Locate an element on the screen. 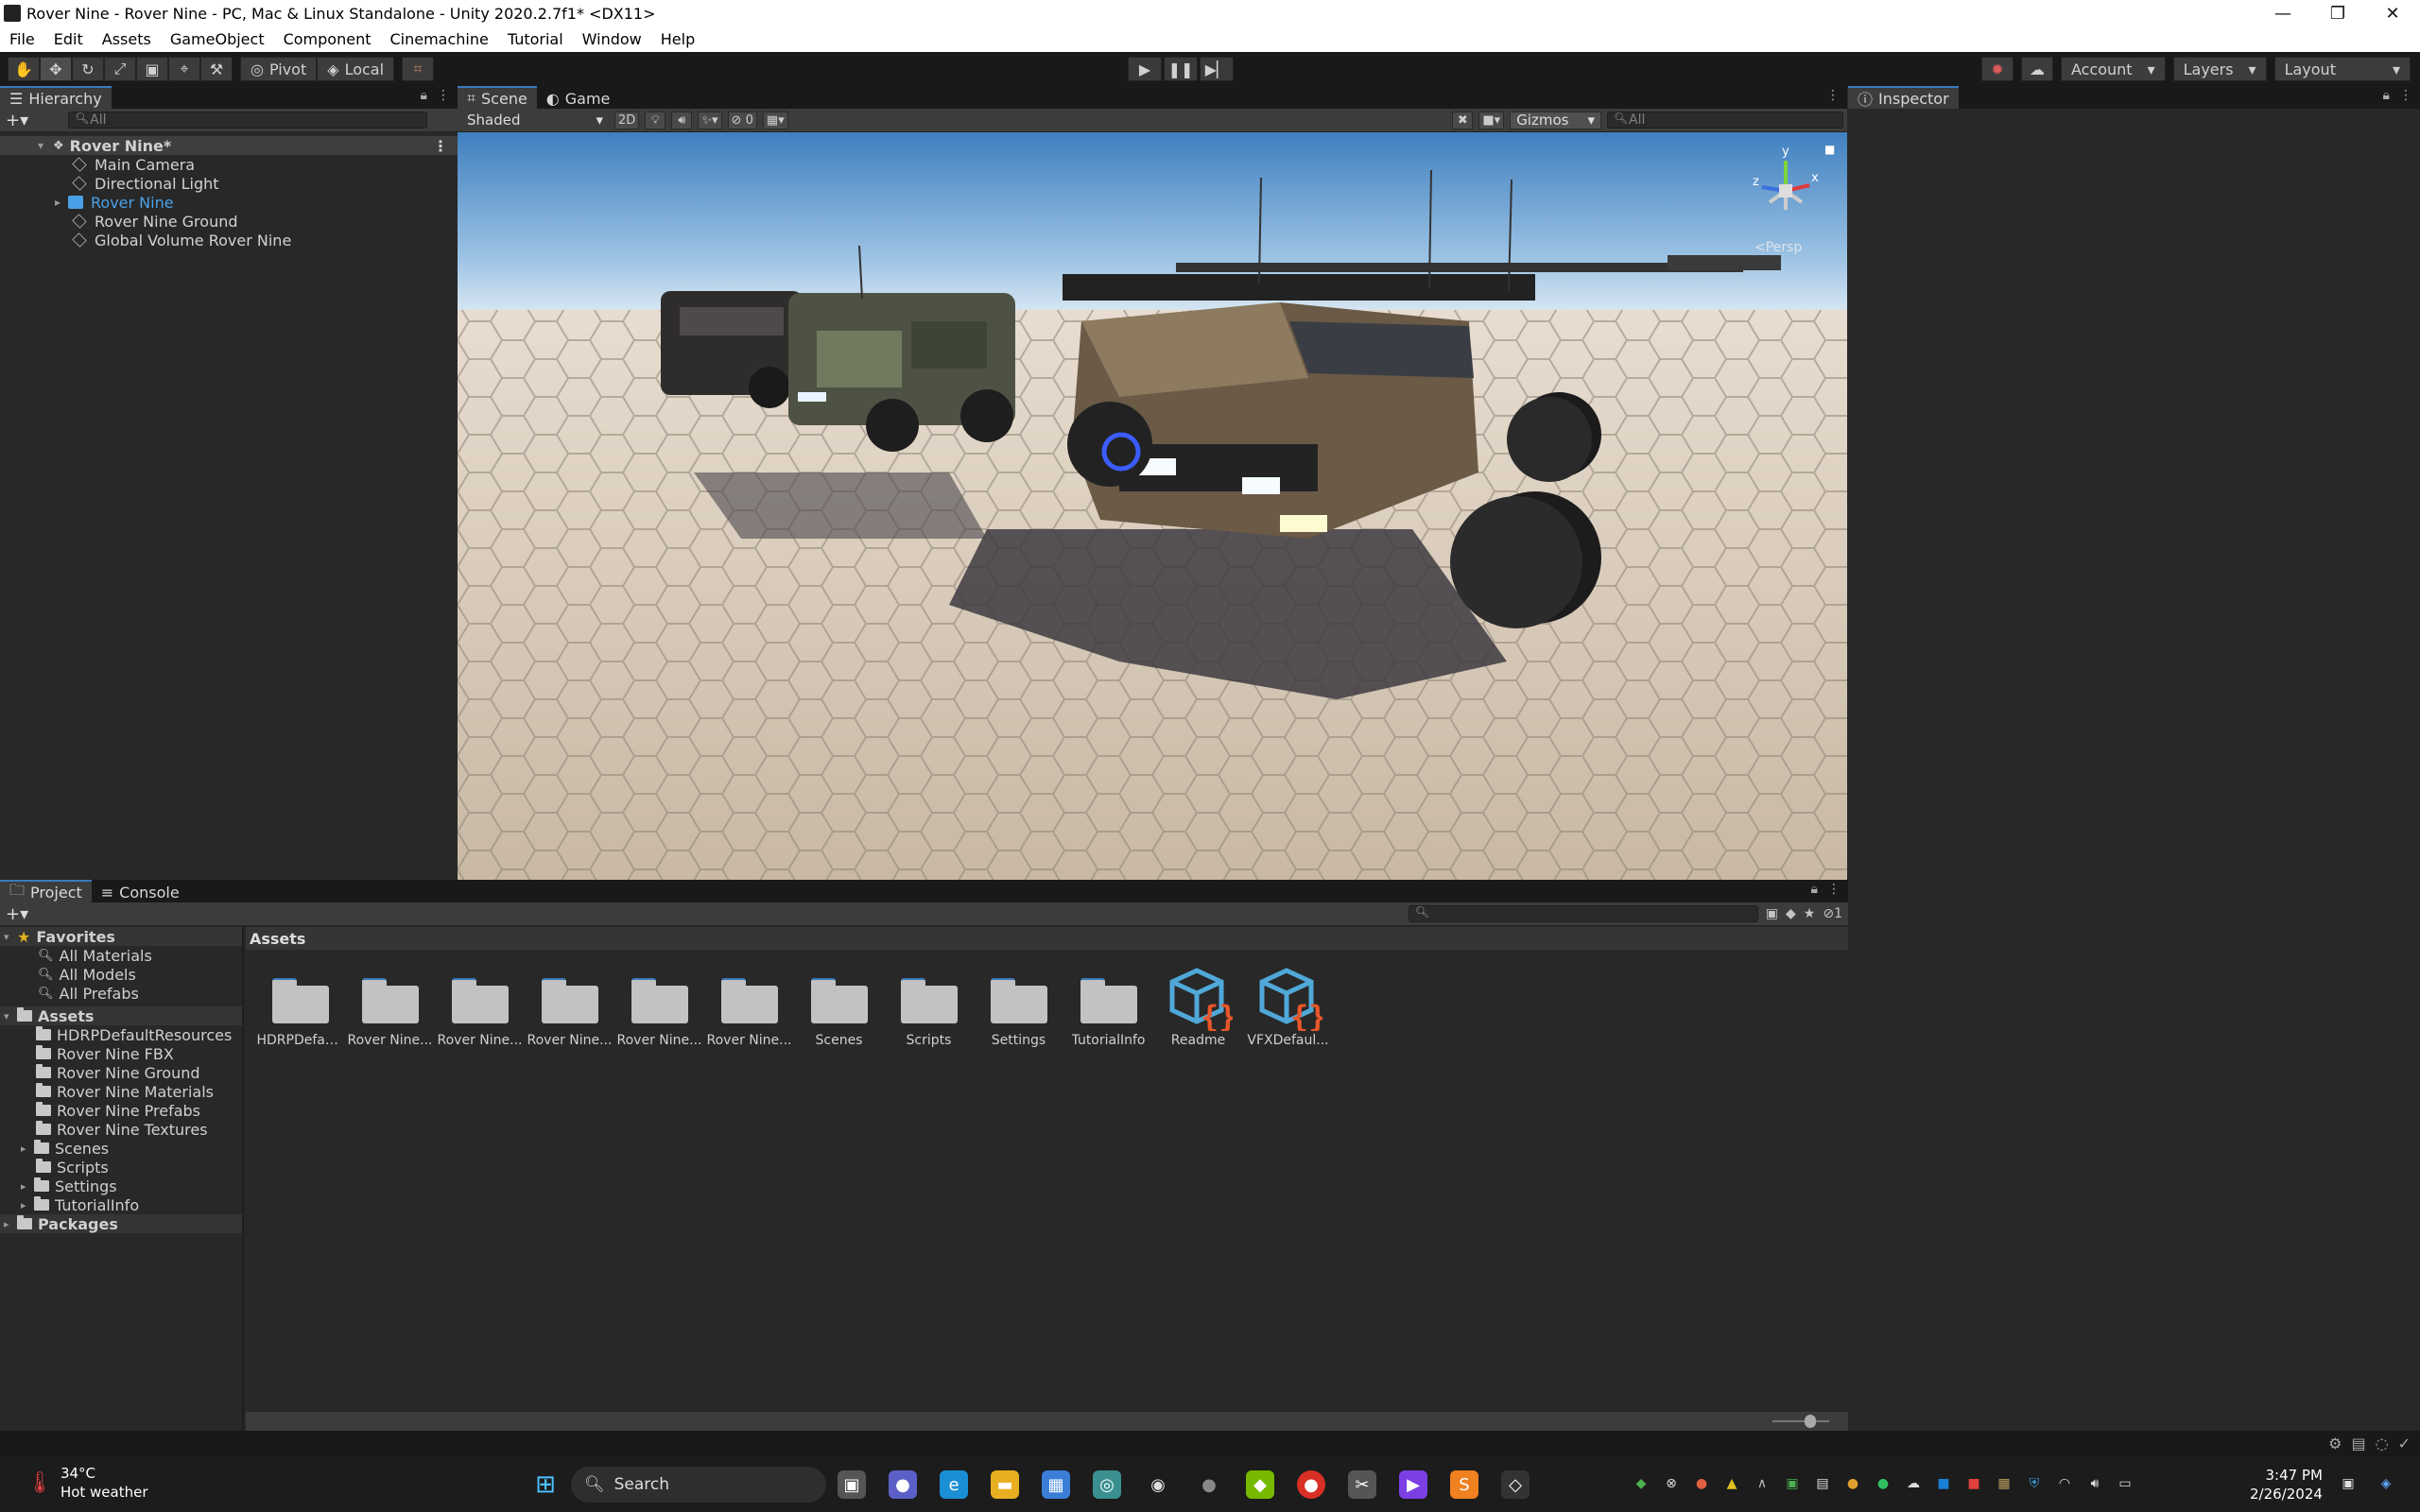  minimize-icon: — is located at coordinates (2283, 13).